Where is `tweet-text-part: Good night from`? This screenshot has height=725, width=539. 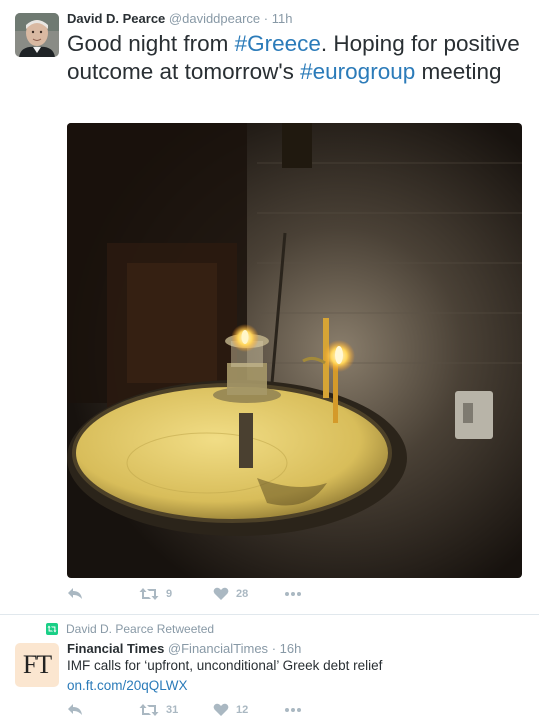
tweet-text-part: Good night from is located at coordinates (151, 43).